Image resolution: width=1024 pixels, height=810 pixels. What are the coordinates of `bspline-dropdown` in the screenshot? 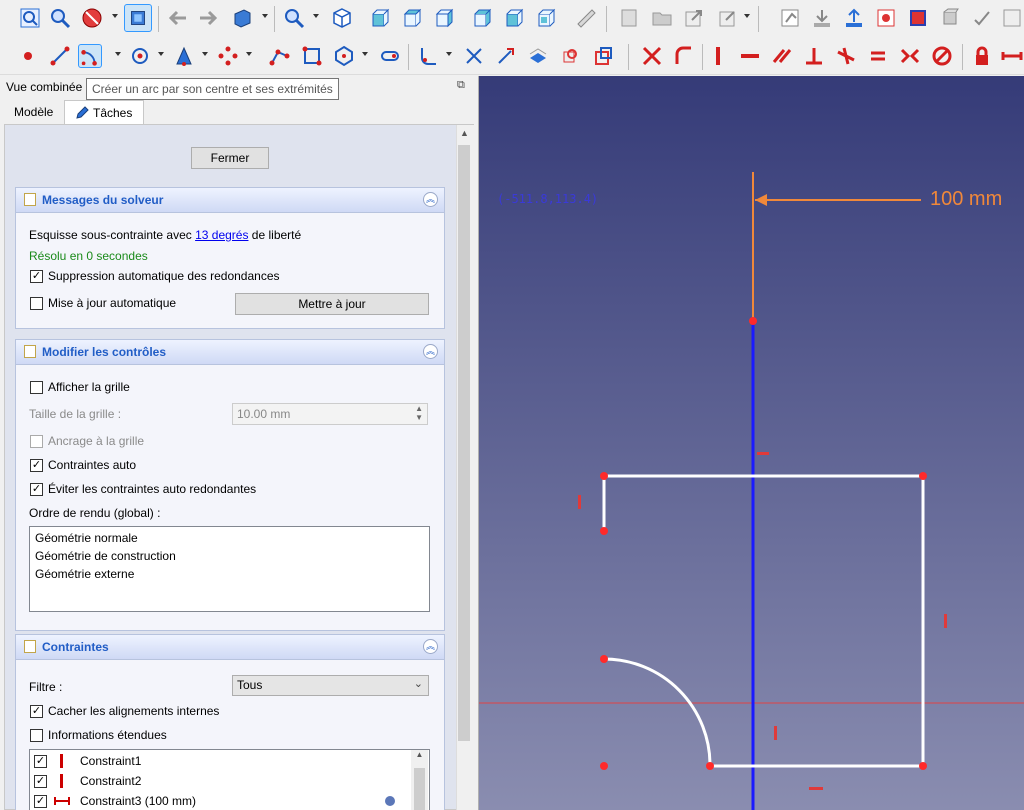 It's located at (249, 54).